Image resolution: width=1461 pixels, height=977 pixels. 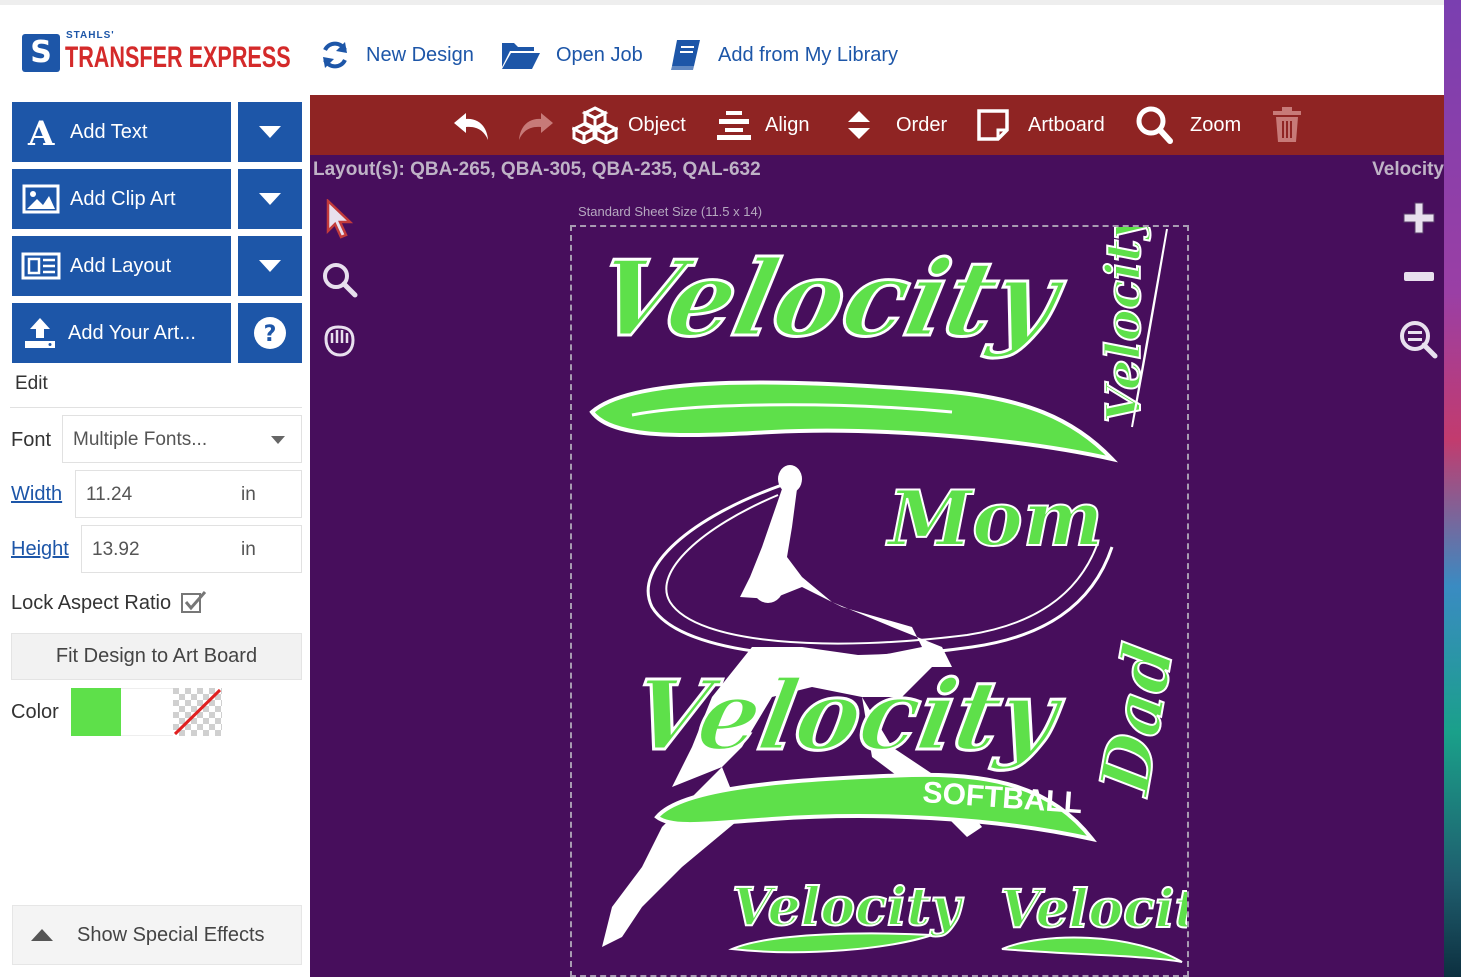 What do you see at coordinates (109, 131) in the screenshot?
I see `add-text-label: Add Text` at bounding box center [109, 131].